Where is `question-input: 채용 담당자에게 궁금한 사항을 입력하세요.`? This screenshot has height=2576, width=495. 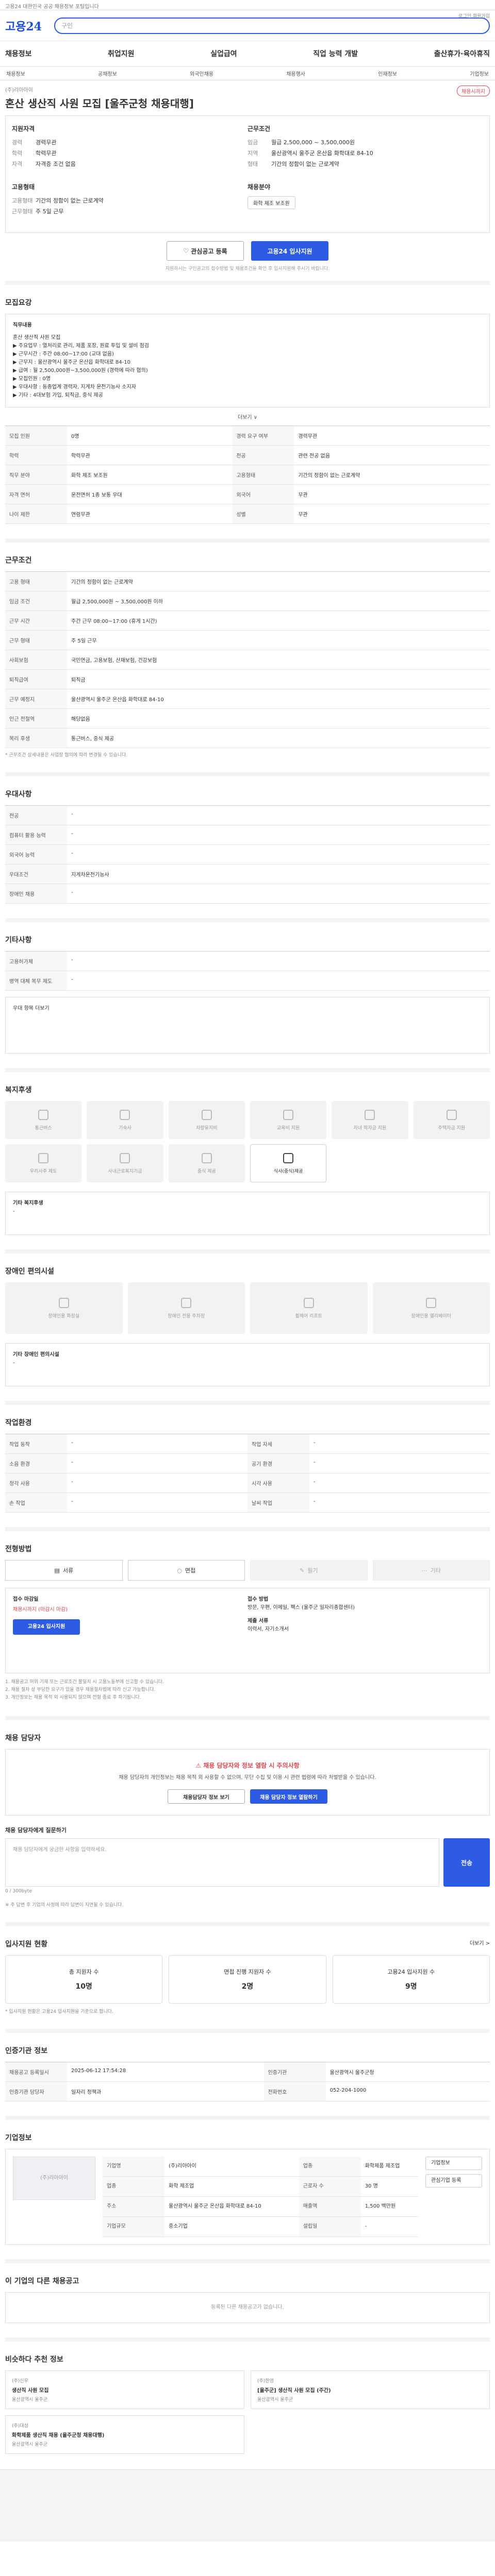
question-input: 채용 담당자에게 궁금한 사항을 입력하세요. is located at coordinates (222, 1862).